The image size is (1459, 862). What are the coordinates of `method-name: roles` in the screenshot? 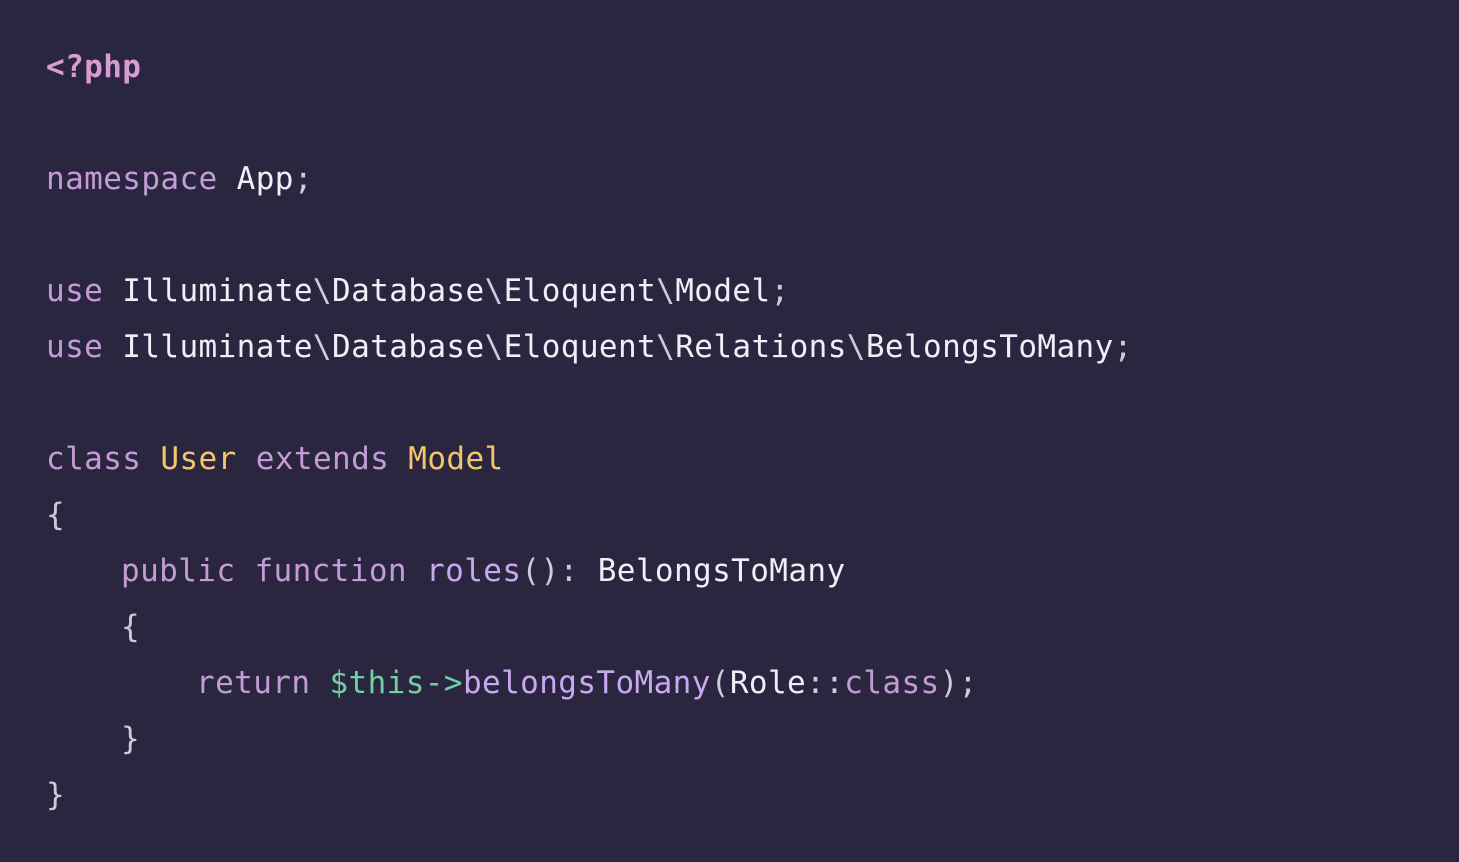 It's located at (474, 571).